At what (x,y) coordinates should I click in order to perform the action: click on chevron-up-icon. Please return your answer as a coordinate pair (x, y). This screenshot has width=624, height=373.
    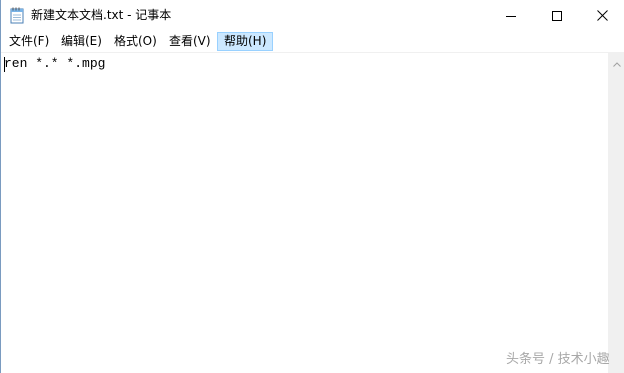
    Looking at the image, I should click on (616, 61).